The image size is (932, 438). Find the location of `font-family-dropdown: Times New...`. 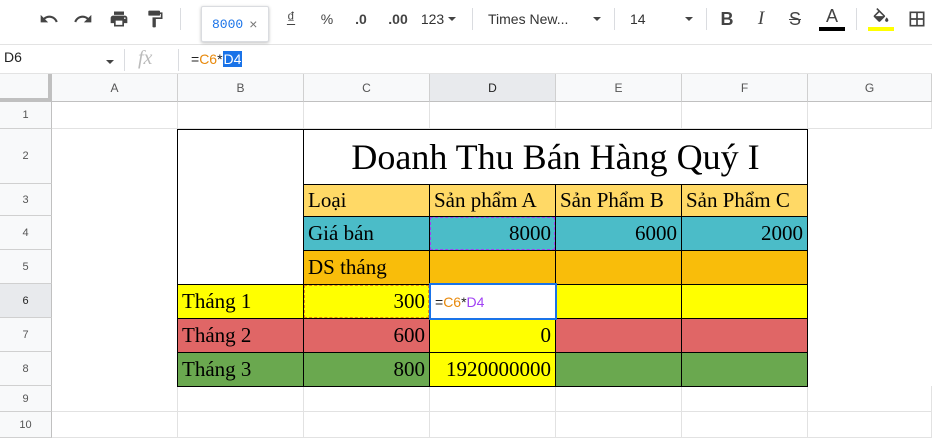

font-family-dropdown: Times New... is located at coordinates (545, 19).